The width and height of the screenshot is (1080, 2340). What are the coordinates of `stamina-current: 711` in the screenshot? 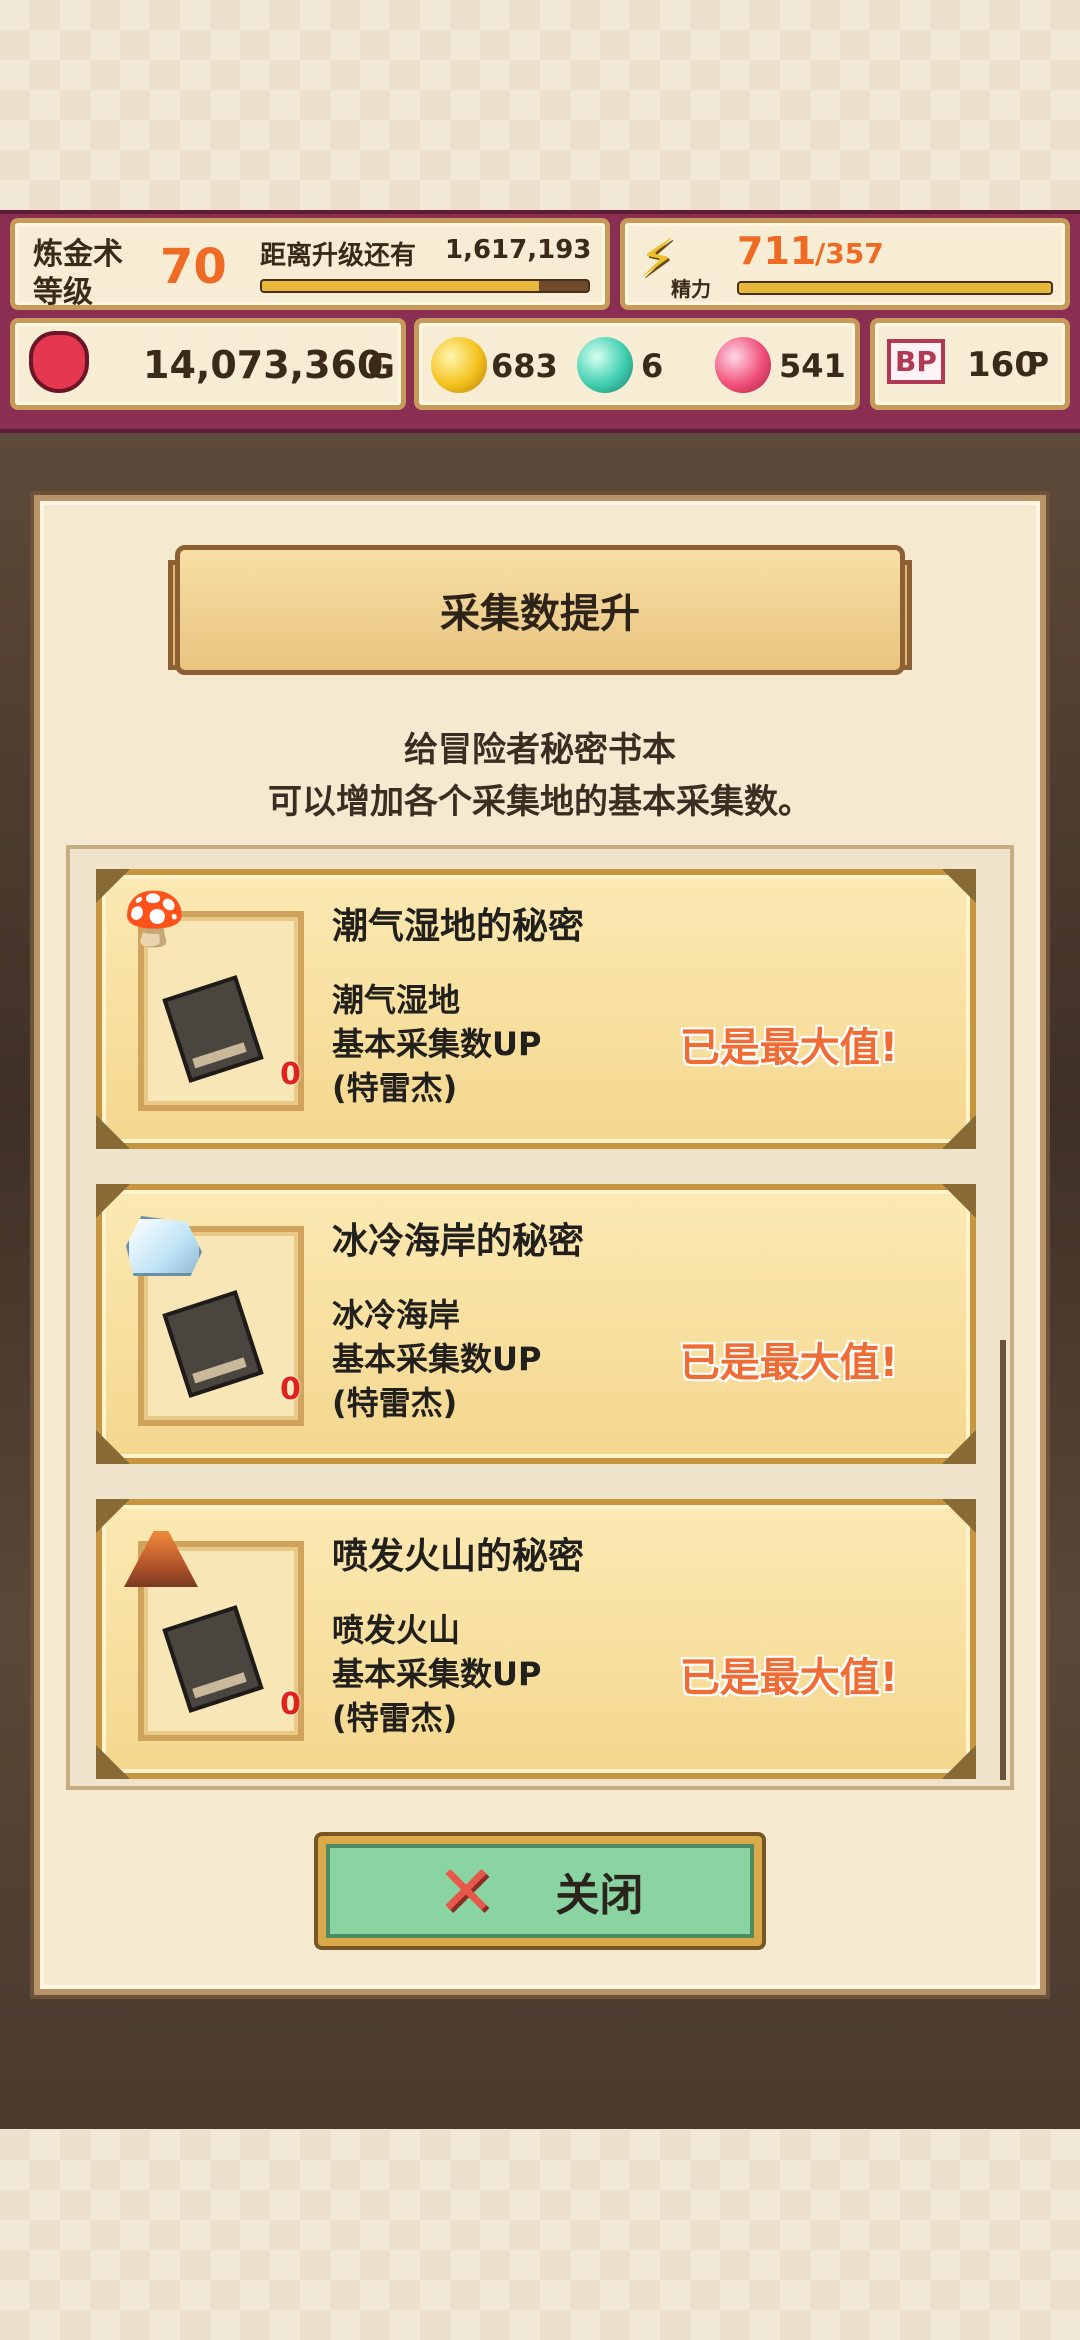 It's located at (777, 251).